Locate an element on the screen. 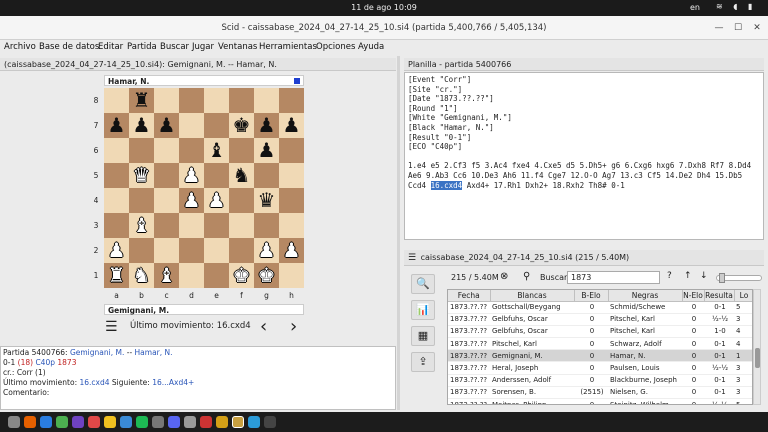  board-square-a2: ♟ is located at coordinates (116, 250).